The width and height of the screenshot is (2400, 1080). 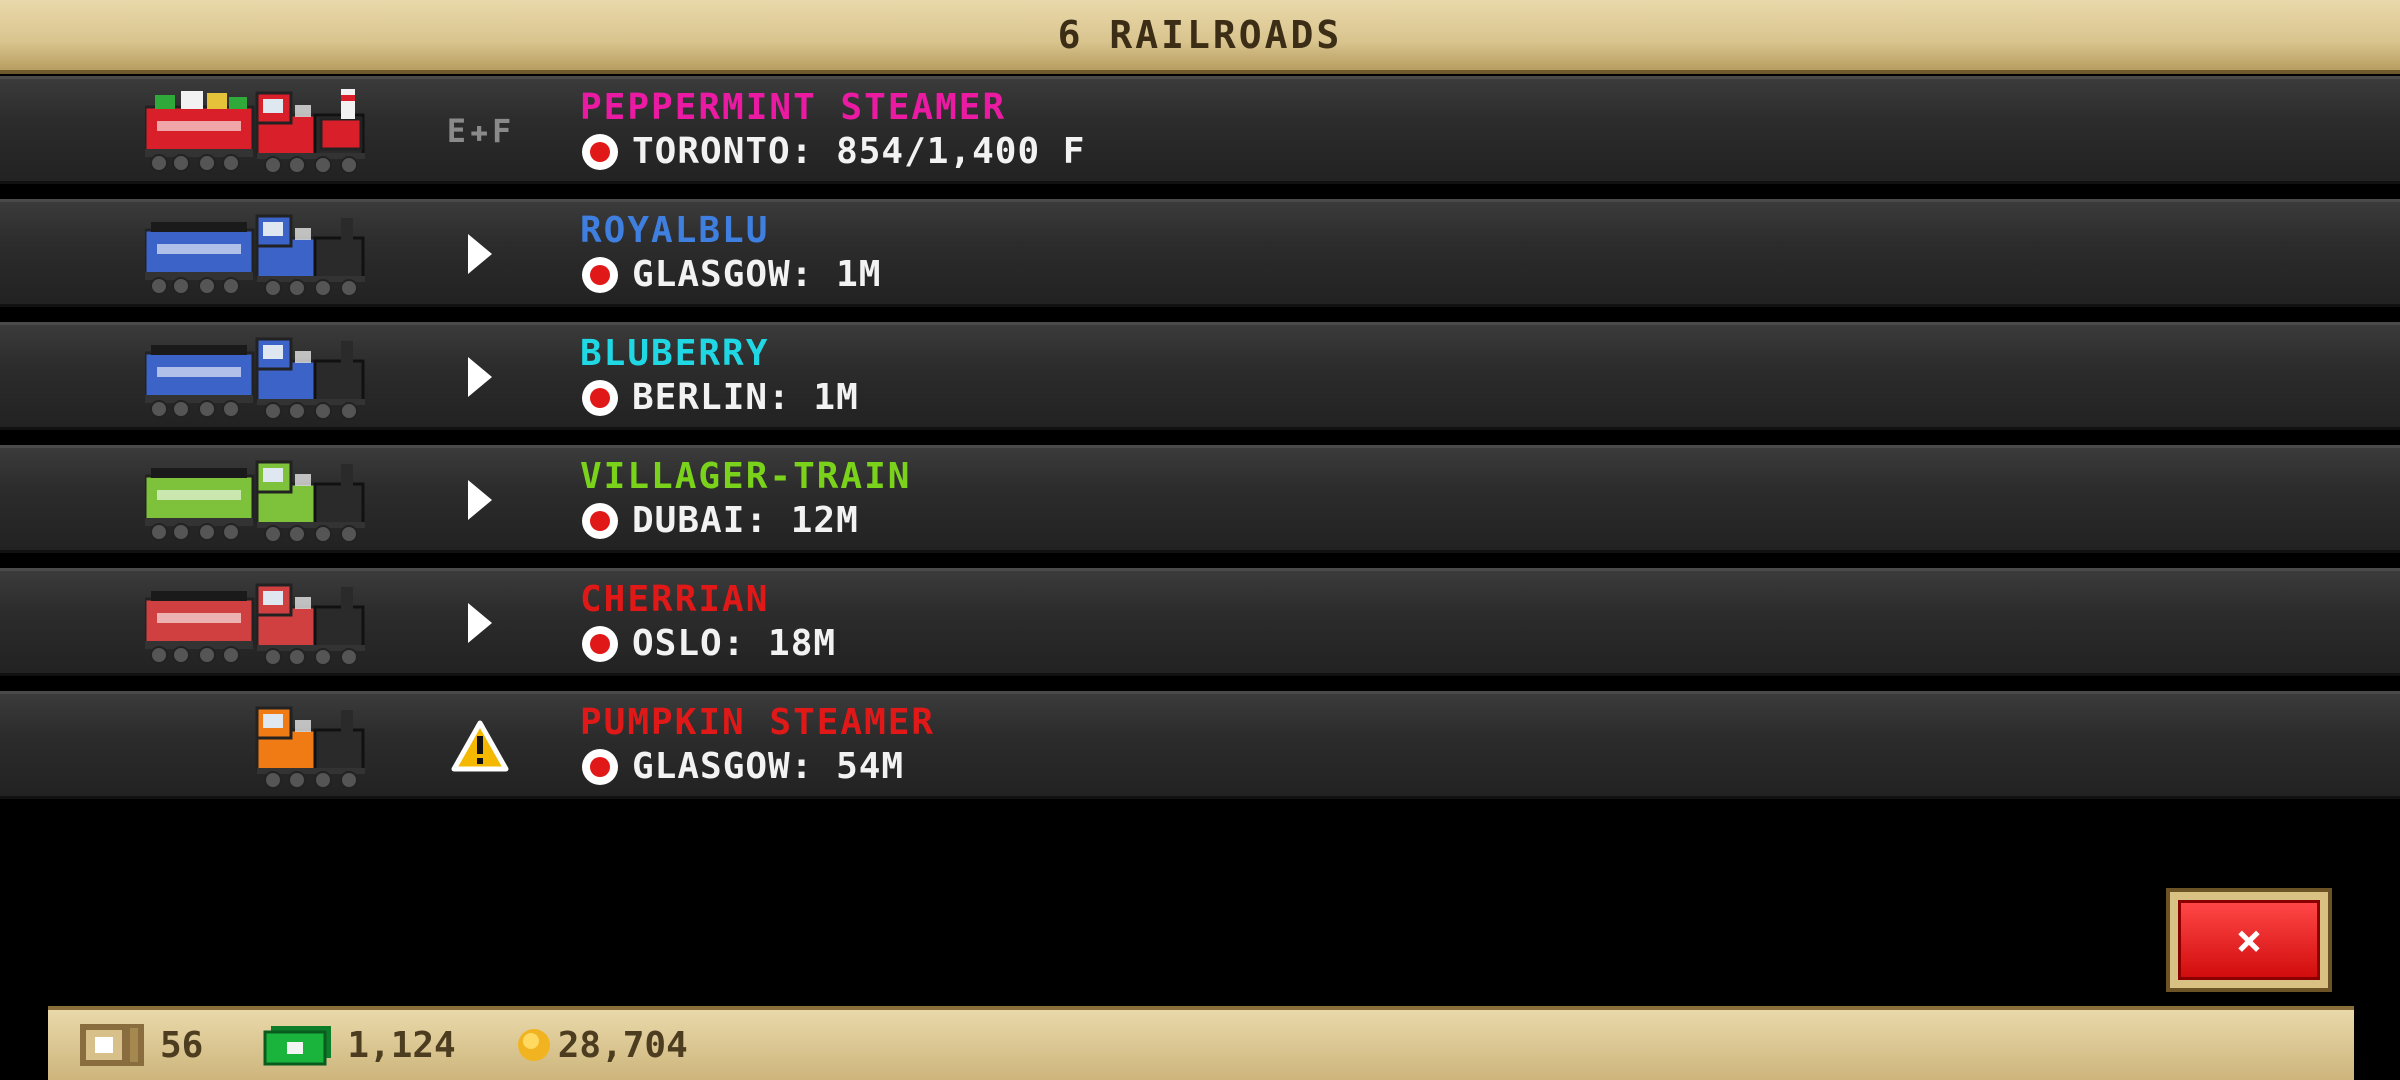 I want to click on close-button: ×, so click(x=2249, y=940).